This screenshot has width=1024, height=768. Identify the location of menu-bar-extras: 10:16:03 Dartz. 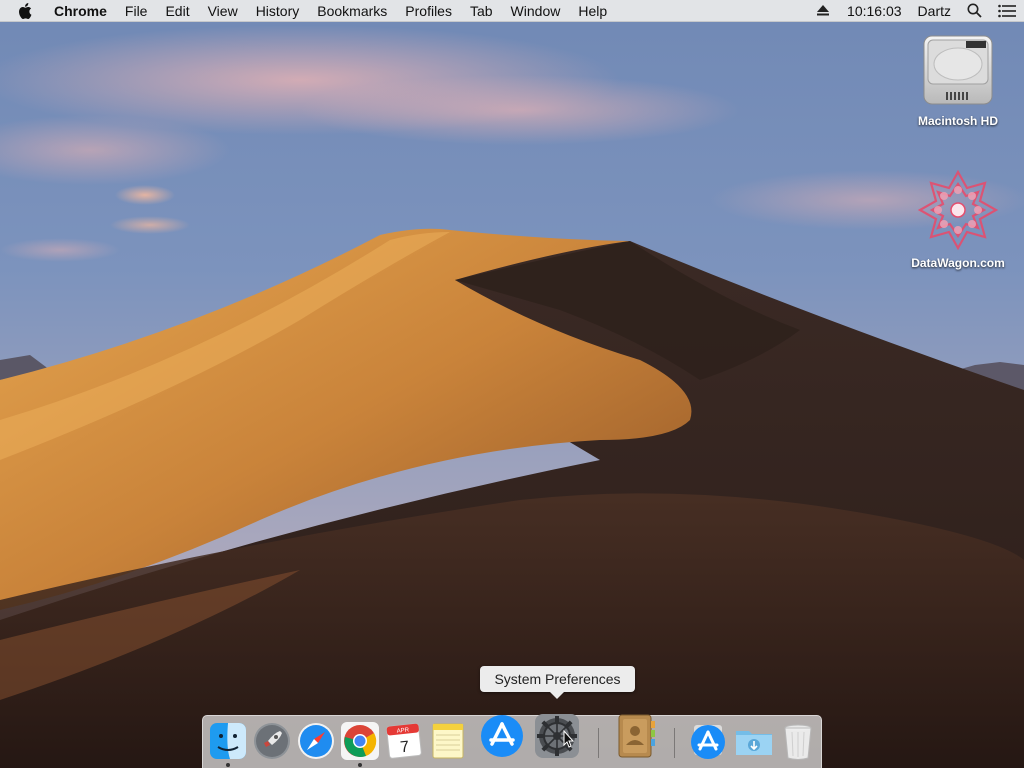
(916, 11).